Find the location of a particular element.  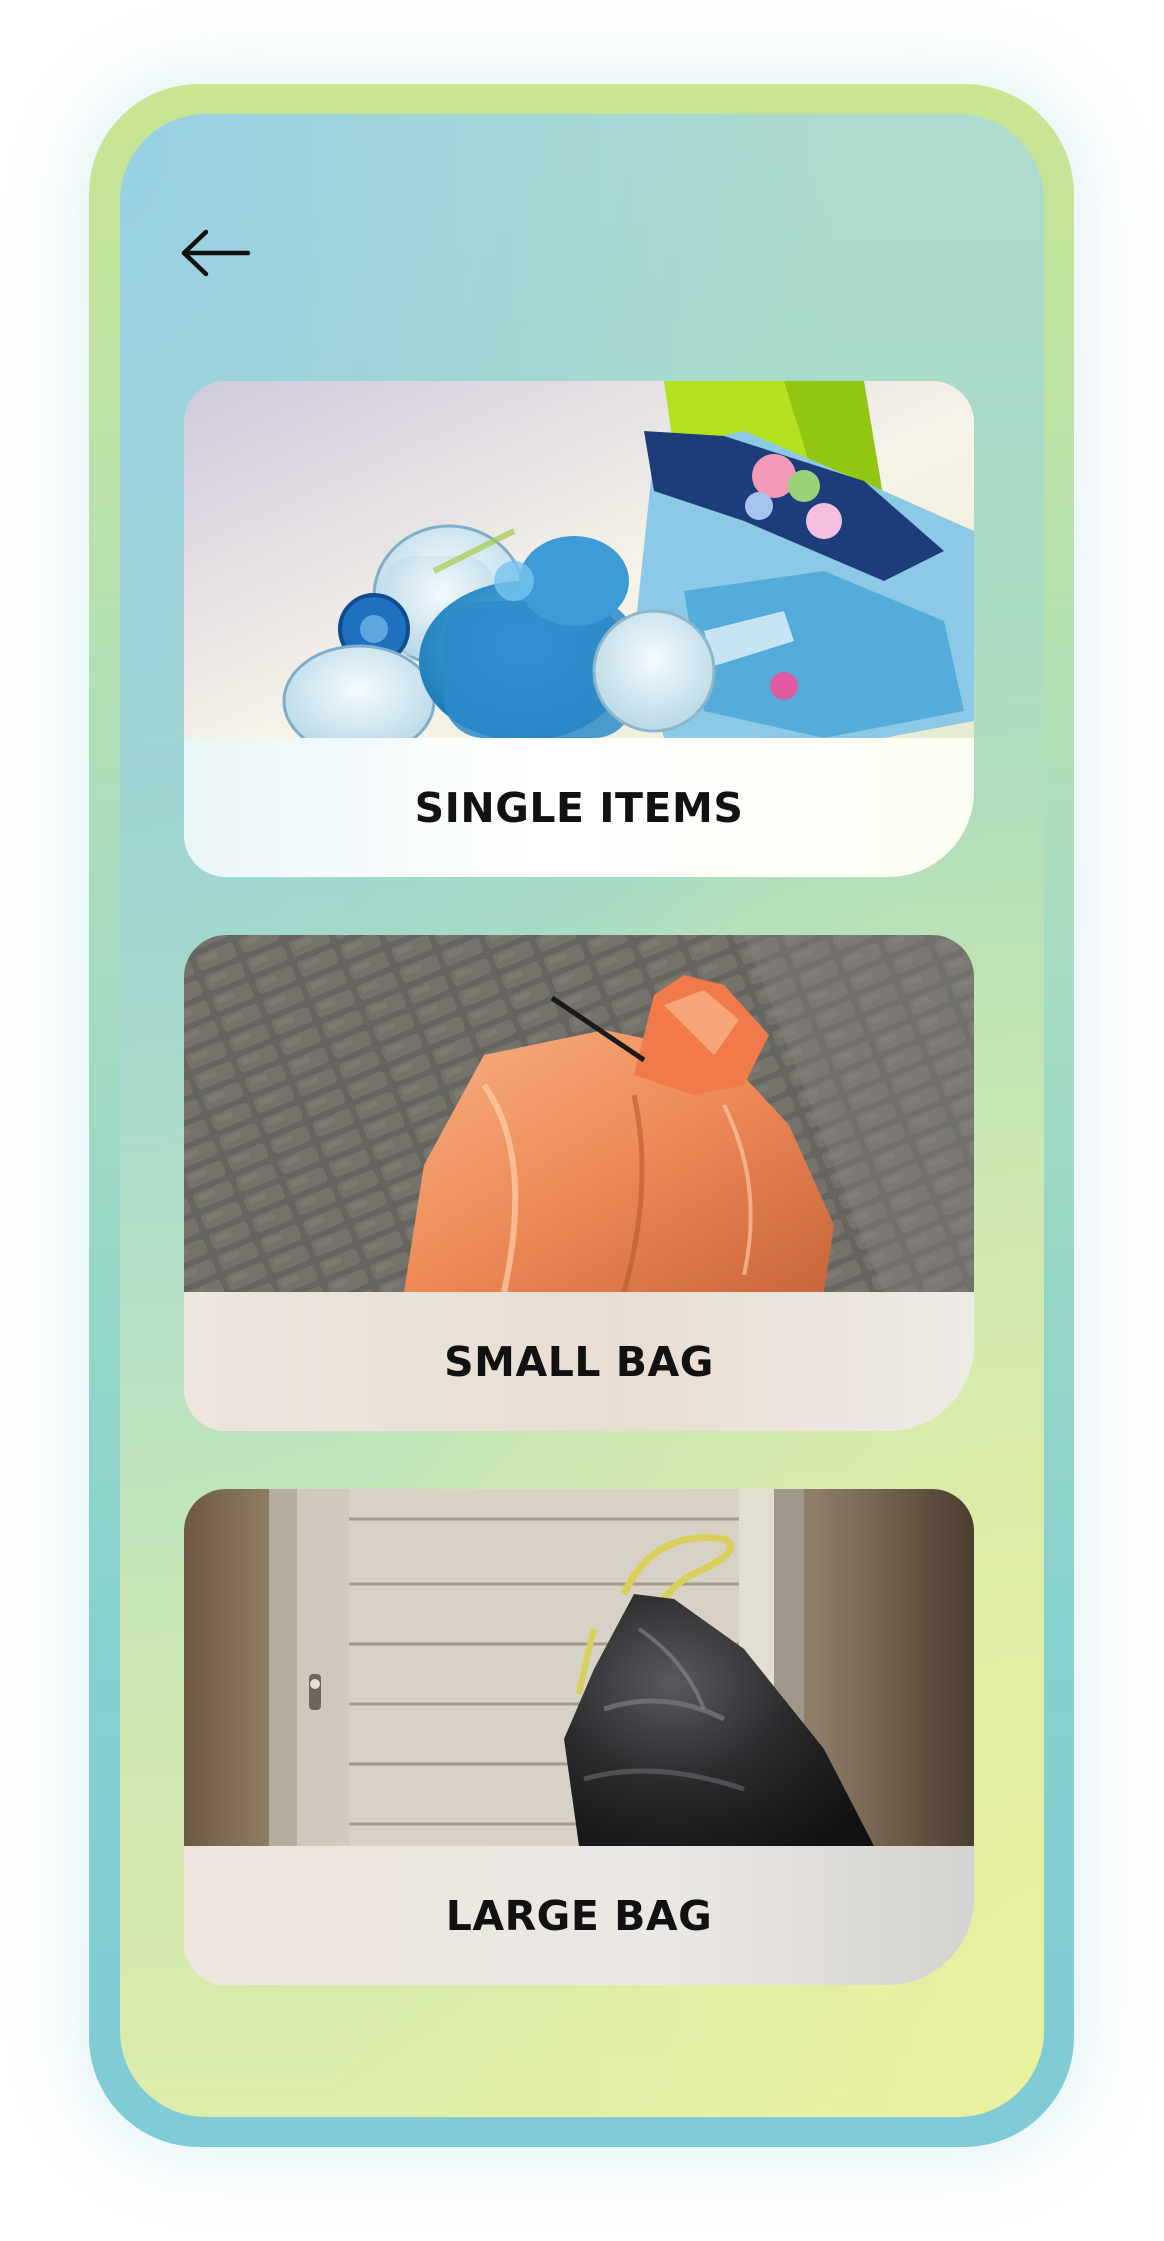

large-bag-label-area: LARGE BAG is located at coordinates (579, 1915).